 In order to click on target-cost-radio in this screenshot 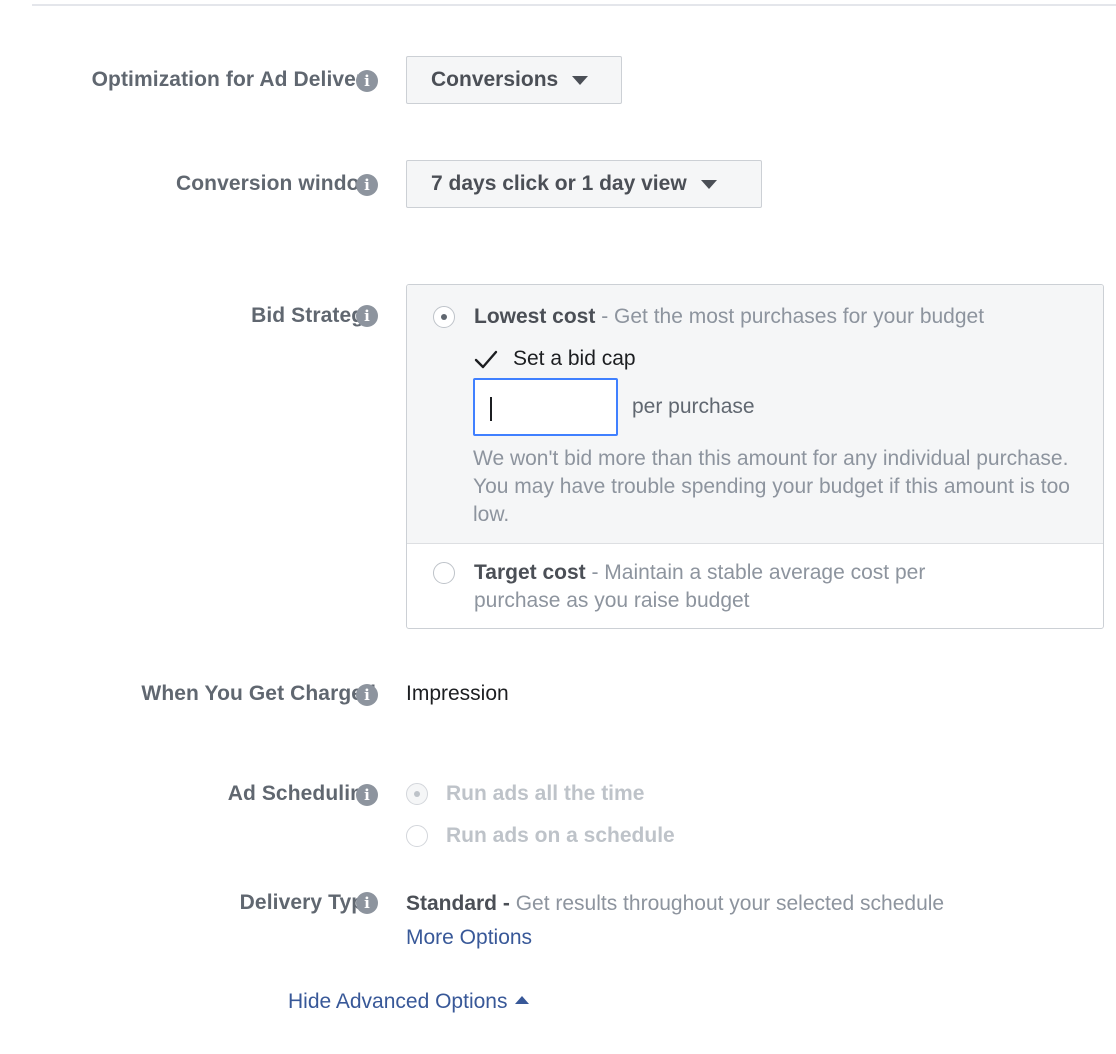, I will do `click(444, 573)`.